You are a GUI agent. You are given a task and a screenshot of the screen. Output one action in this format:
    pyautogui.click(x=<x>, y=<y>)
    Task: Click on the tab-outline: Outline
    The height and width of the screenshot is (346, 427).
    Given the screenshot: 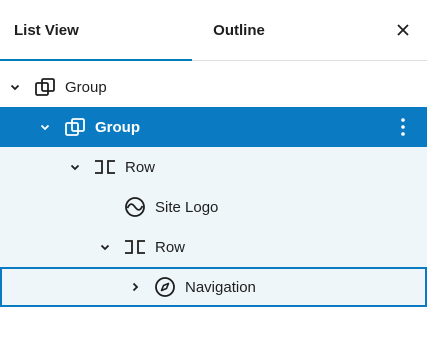 What is the action you would take?
    pyautogui.click(x=239, y=30)
    